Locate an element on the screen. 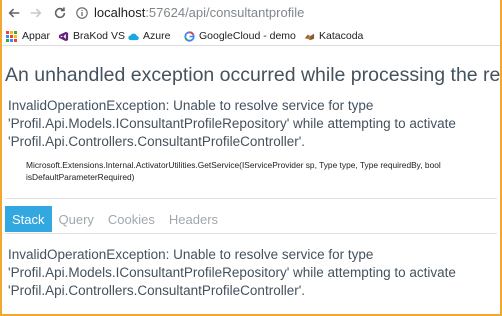 The width and height of the screenshot is (502, 316). url-host: localhost is located at coordinates (120, 12).